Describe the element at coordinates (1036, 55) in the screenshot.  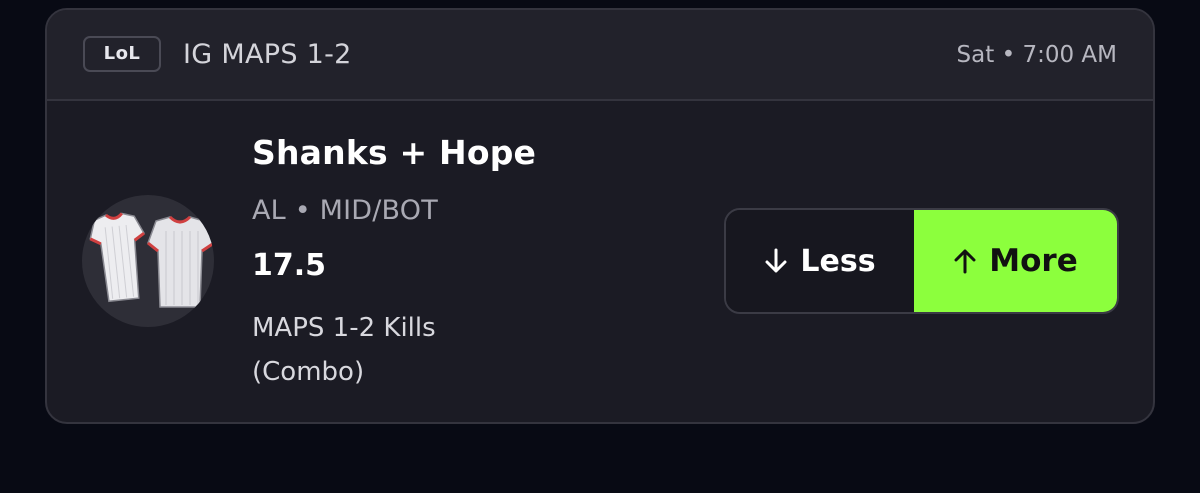
I see `match-time: Sat • 7:00 AM` at that location.